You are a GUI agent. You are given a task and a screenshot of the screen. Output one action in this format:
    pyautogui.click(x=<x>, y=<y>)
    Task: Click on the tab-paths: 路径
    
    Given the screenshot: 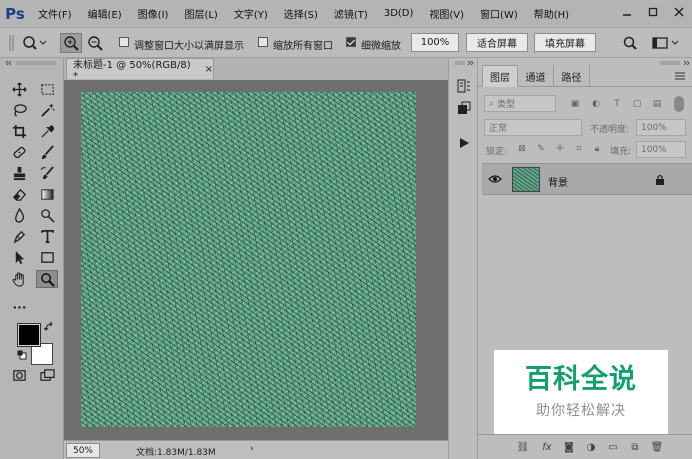 What is the action you would take?
    pyautogui.click(x=572, y=76)
    